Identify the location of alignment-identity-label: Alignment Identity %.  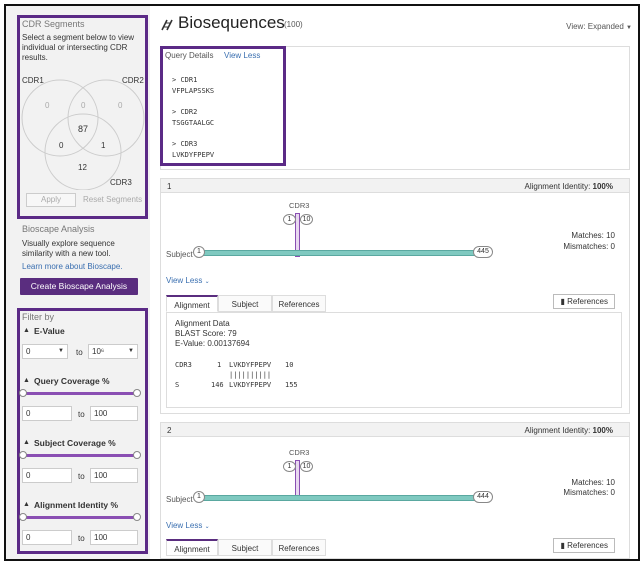
(76, 505).